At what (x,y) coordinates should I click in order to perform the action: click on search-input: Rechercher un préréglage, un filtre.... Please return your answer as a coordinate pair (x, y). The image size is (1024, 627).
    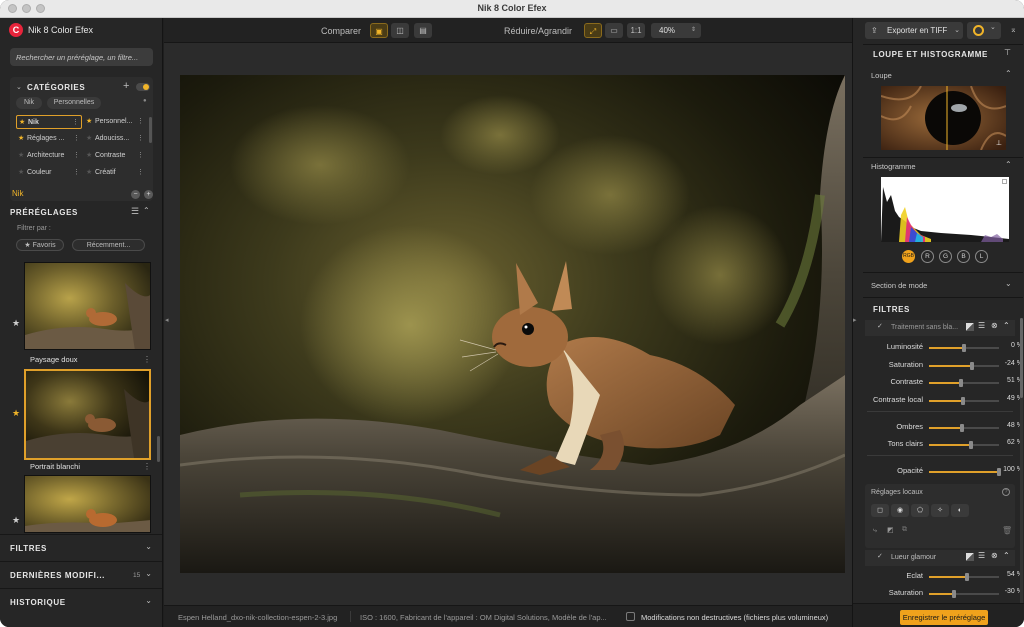
    Looking at the image, I should click on (81, 57).